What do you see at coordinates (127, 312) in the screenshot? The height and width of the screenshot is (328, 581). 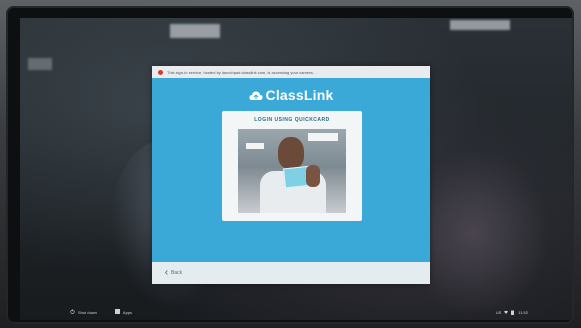 I see `apps-label: Apps` at bounding box center [127, 312].